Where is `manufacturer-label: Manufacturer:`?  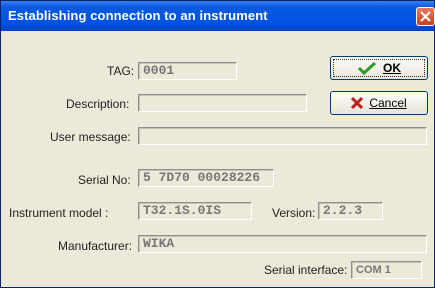 manufacturer-label: Manufacturer: is located at coordinates (95, 246).